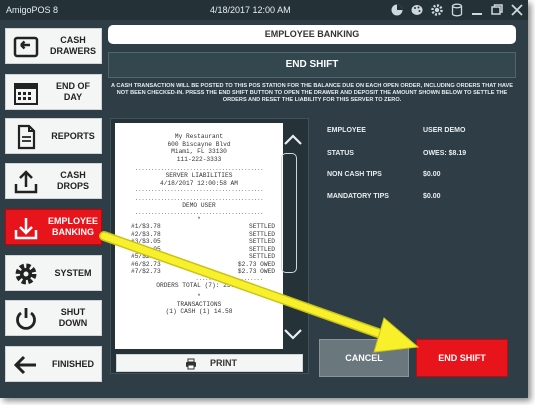 The width and height of the screenshot is (535, 405). I want to click on upload-tray-icon, so click(26, 182).